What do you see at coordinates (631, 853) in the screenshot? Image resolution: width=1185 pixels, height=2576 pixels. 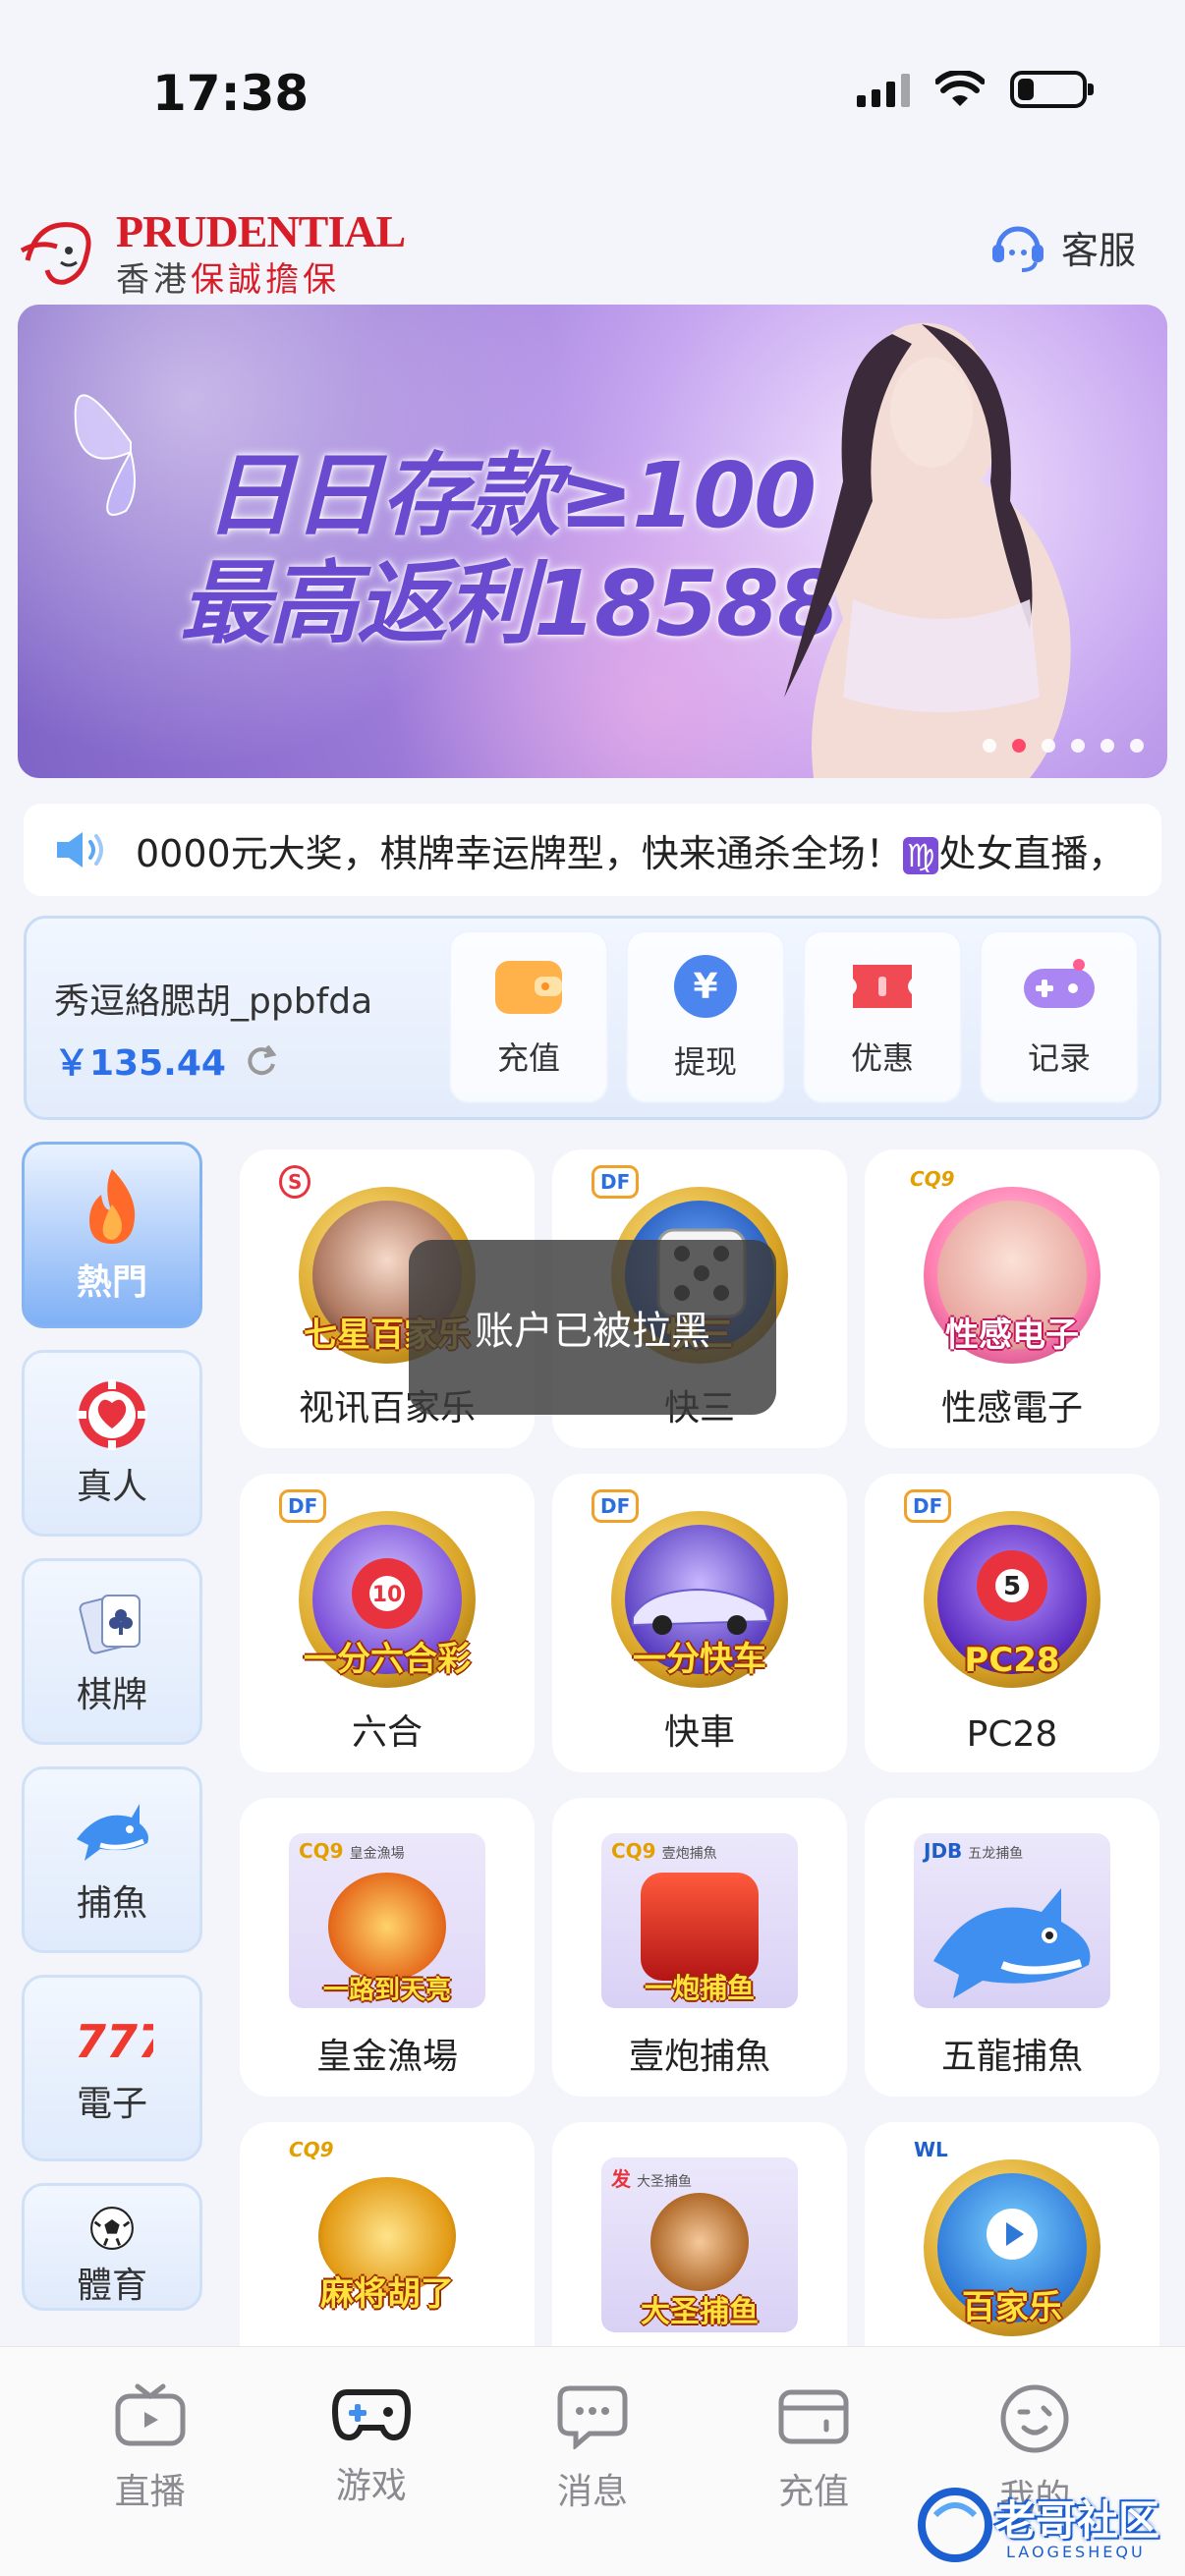 I see `marquee-text: 0000元大奖，棋牌幸运牌型，快来通杀全场！ ♍ 处女直播，` at bounding box center [631, 853].